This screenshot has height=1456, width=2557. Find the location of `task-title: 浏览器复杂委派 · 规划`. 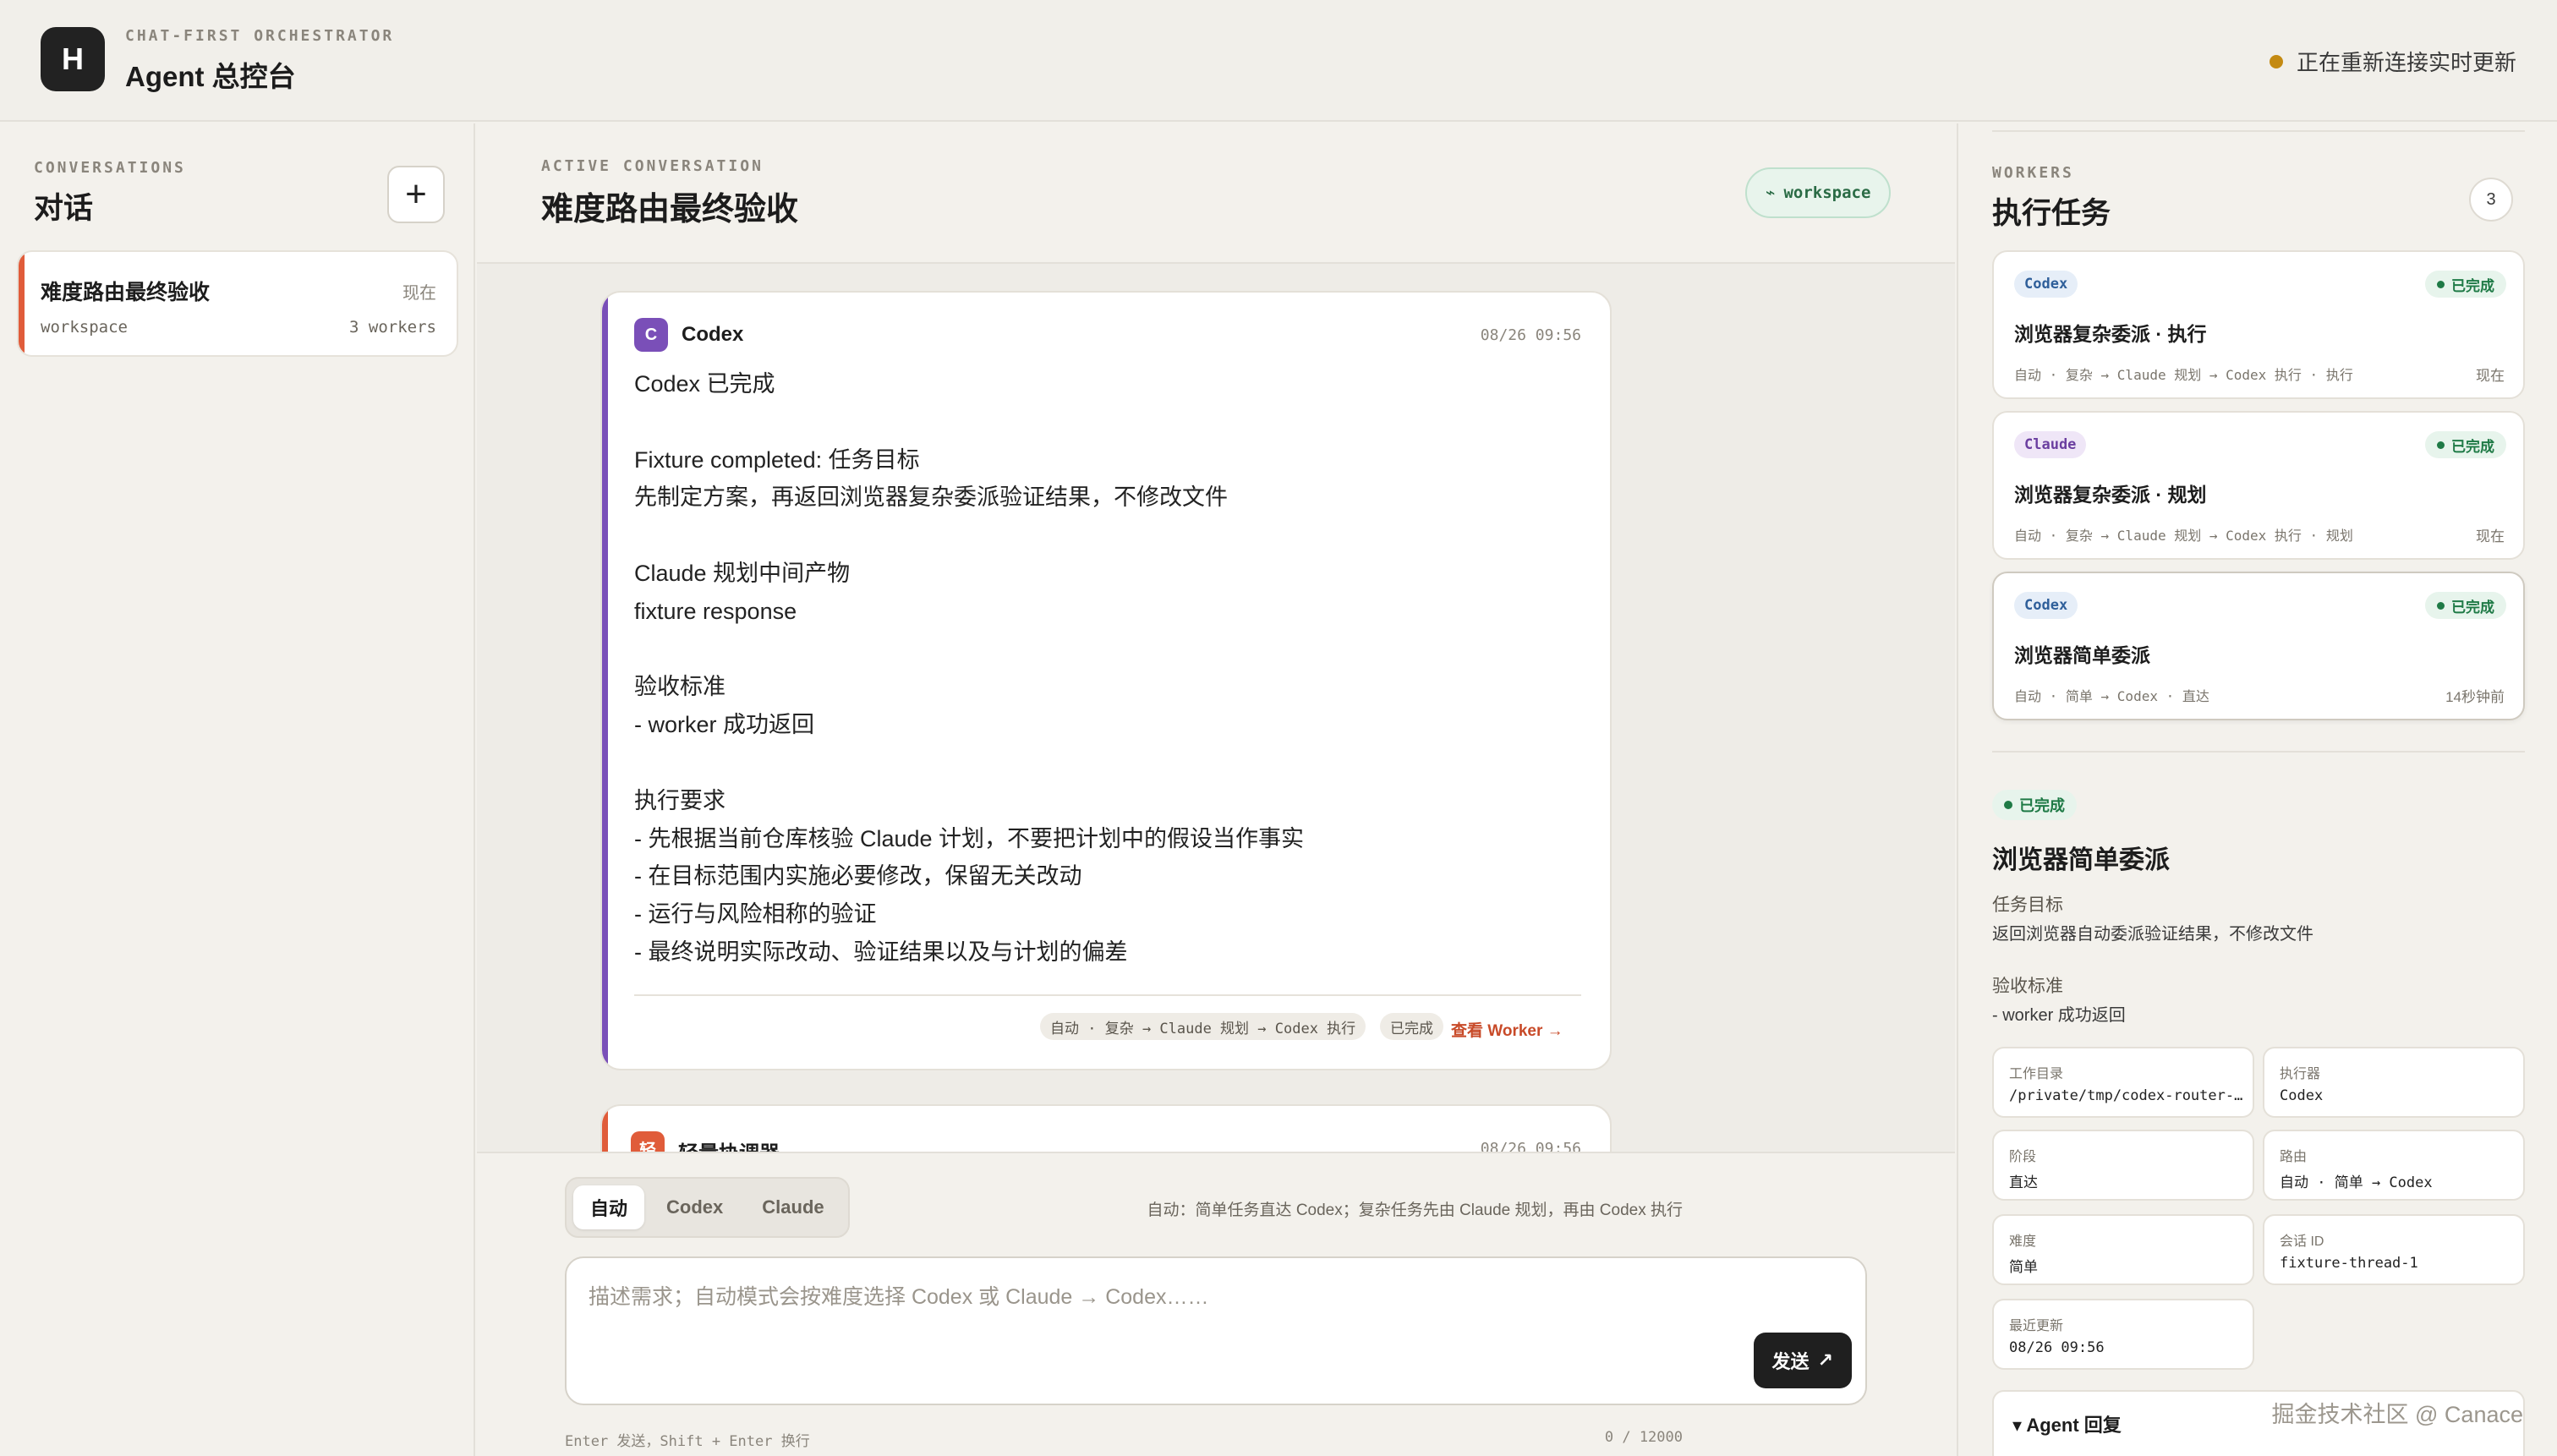

task-title: 浏览器复杂委派 · 规划 is located at coordinates (2110, 495).